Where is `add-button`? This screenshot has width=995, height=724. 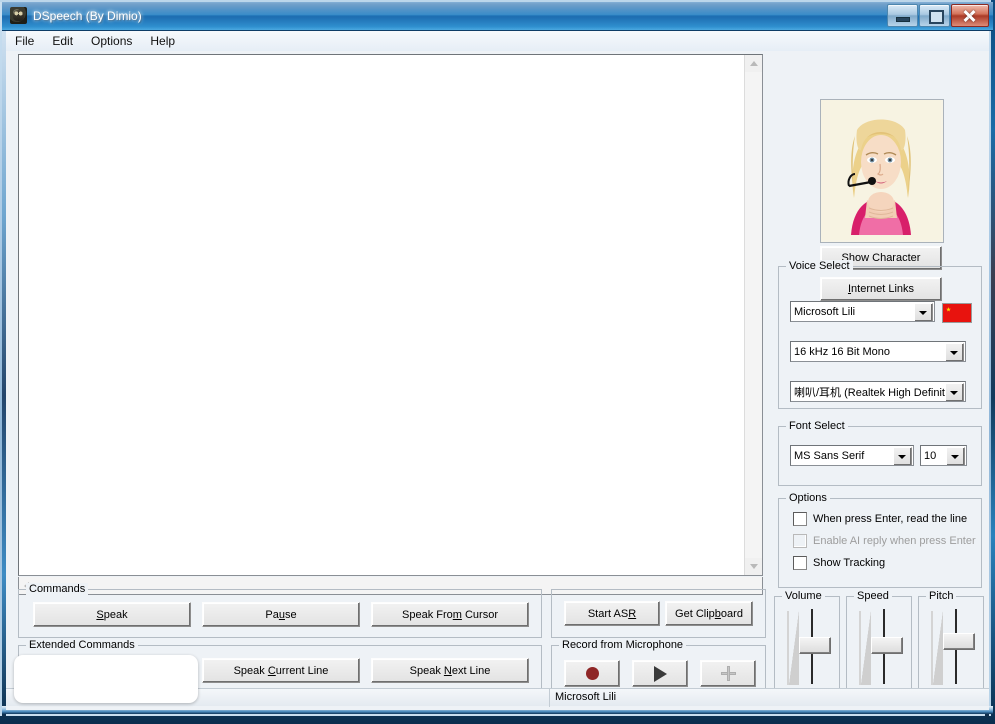 add-button is located at coordinates (728, 673).